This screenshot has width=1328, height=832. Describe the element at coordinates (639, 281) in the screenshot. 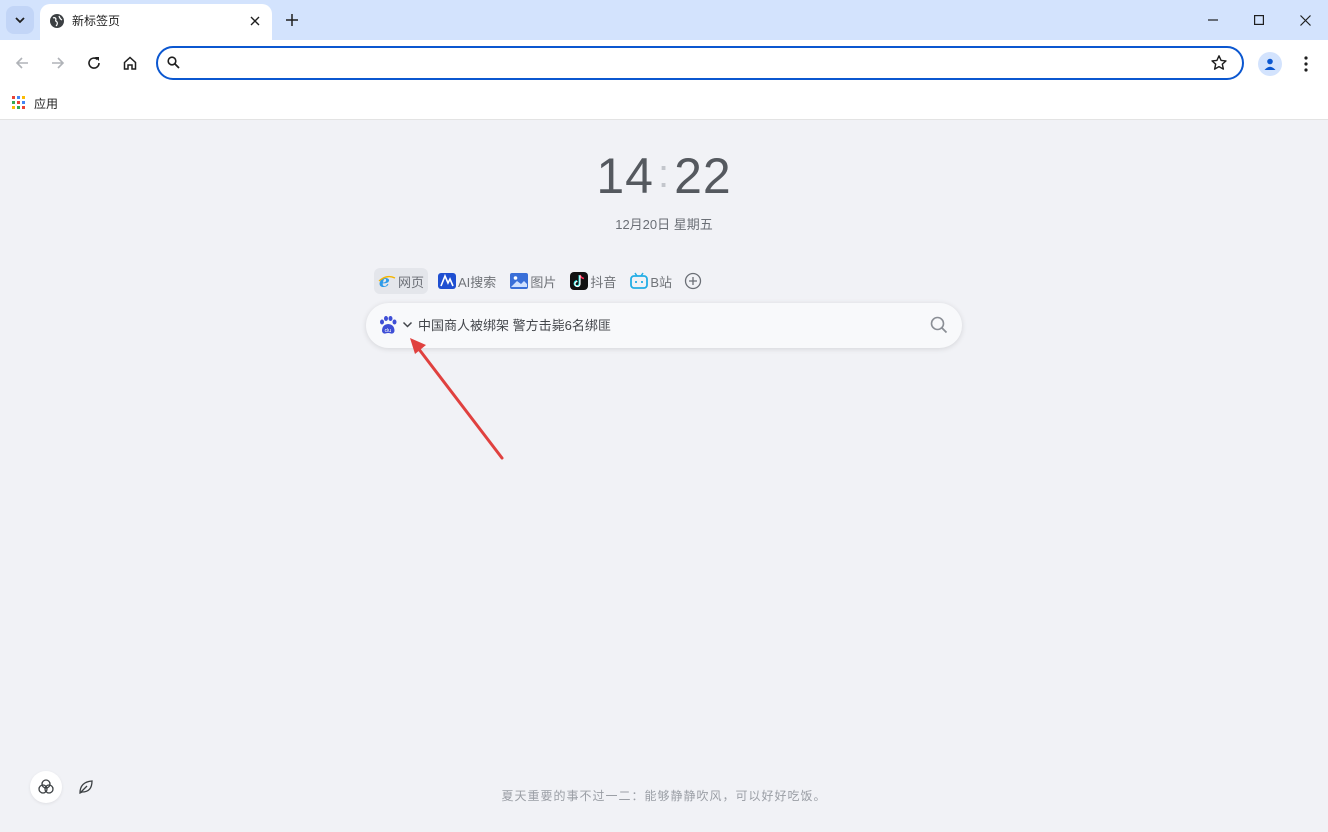

I see `bilibili-icon` at that location.